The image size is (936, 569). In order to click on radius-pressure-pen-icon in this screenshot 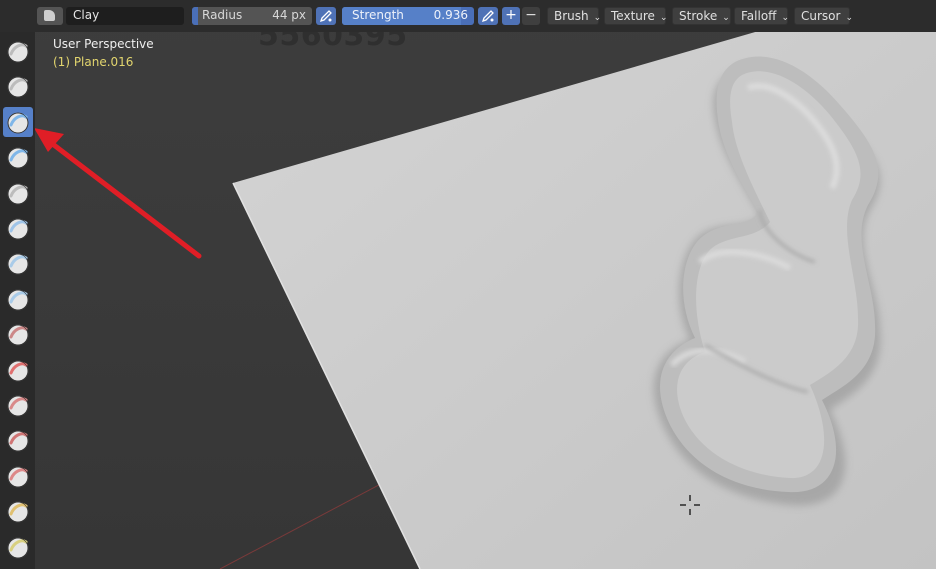, I will do `click(326, 16)`.